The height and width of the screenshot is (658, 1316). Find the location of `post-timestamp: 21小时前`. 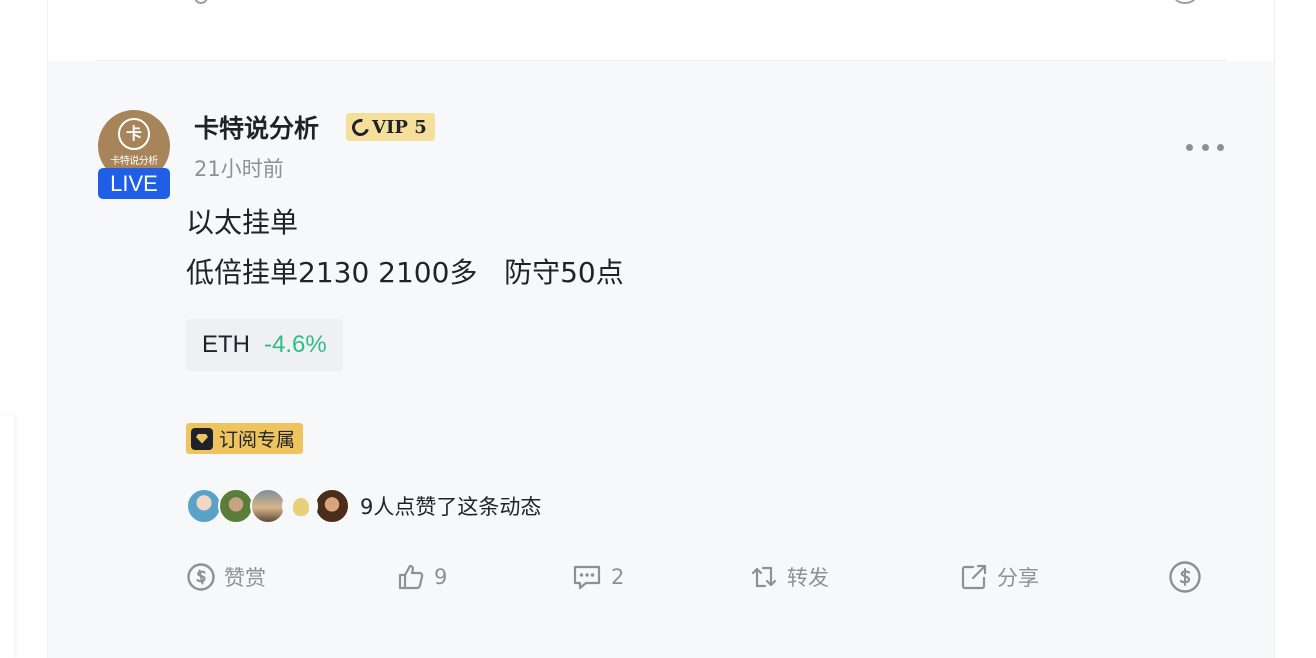

post-timestamp: 21小时前 is located at coordinates (239, 169).